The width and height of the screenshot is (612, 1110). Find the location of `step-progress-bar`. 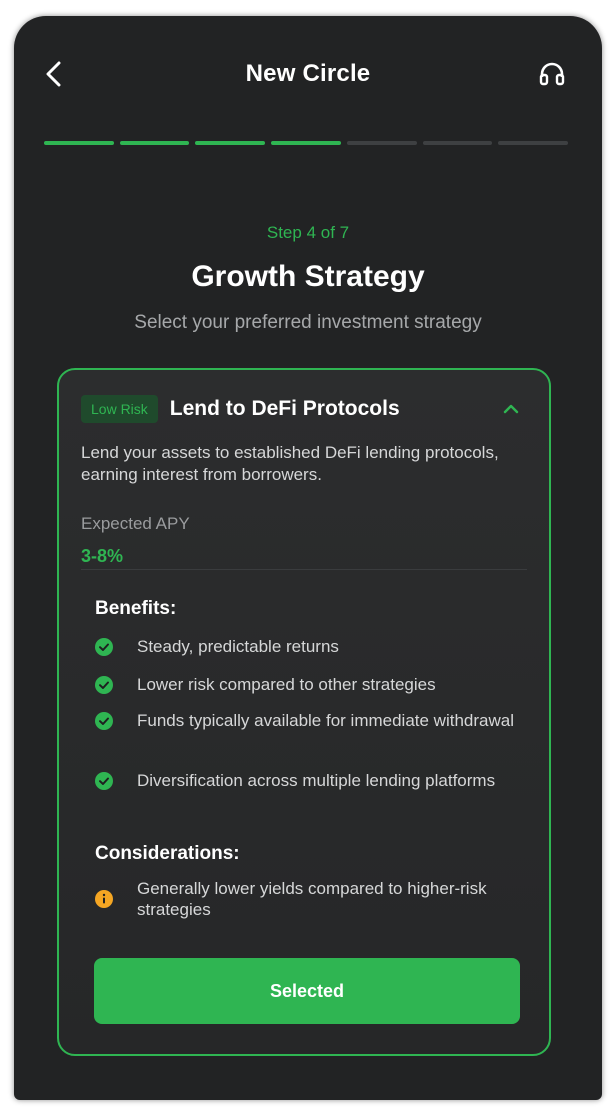

step-progress-bar is located at coordinates (306, 143).